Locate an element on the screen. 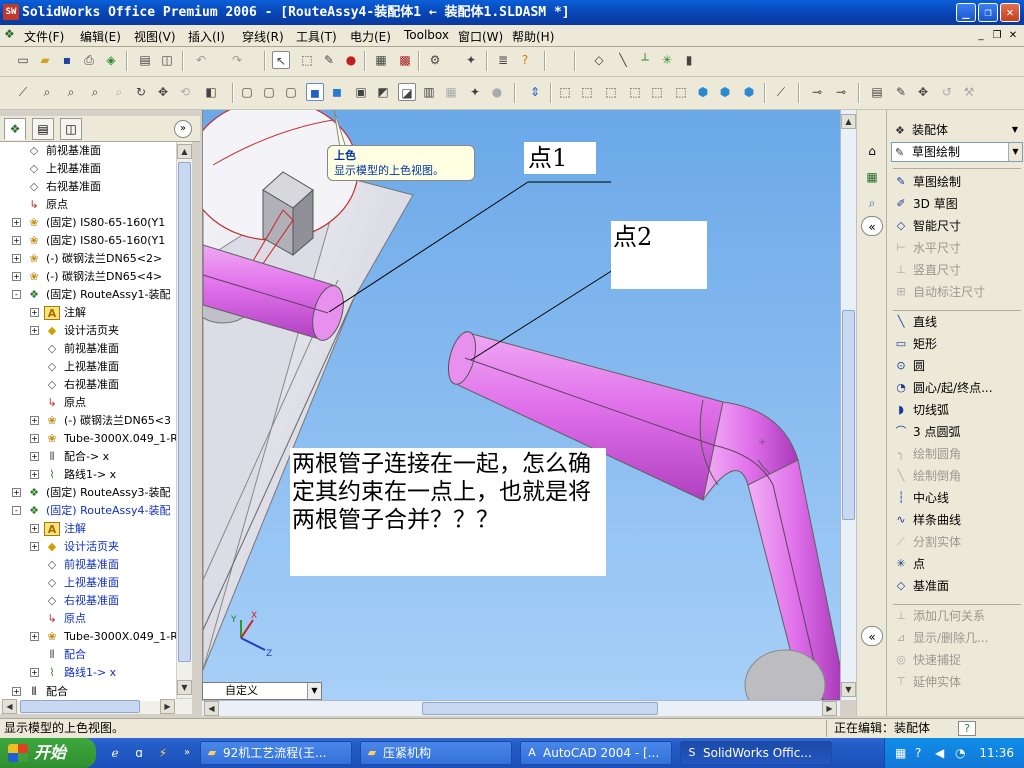 The image size is (1024, 768). chevron-down-icon: ▼ is located at coordinates (1015, 152).